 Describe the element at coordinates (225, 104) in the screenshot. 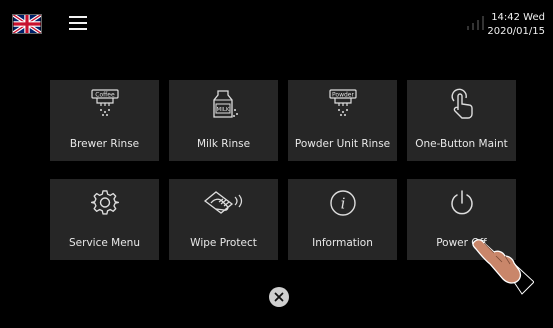

I see `milk-rinse-icon: MILK` at that location.